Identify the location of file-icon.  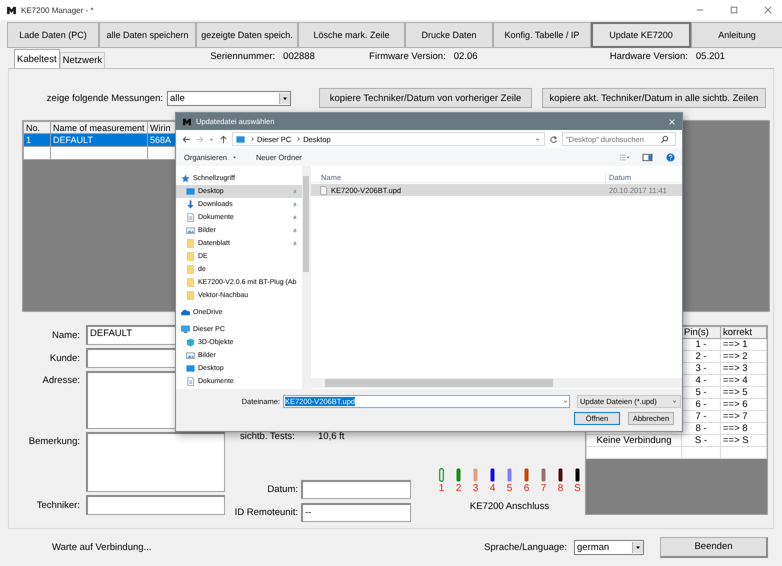
(323, 190).